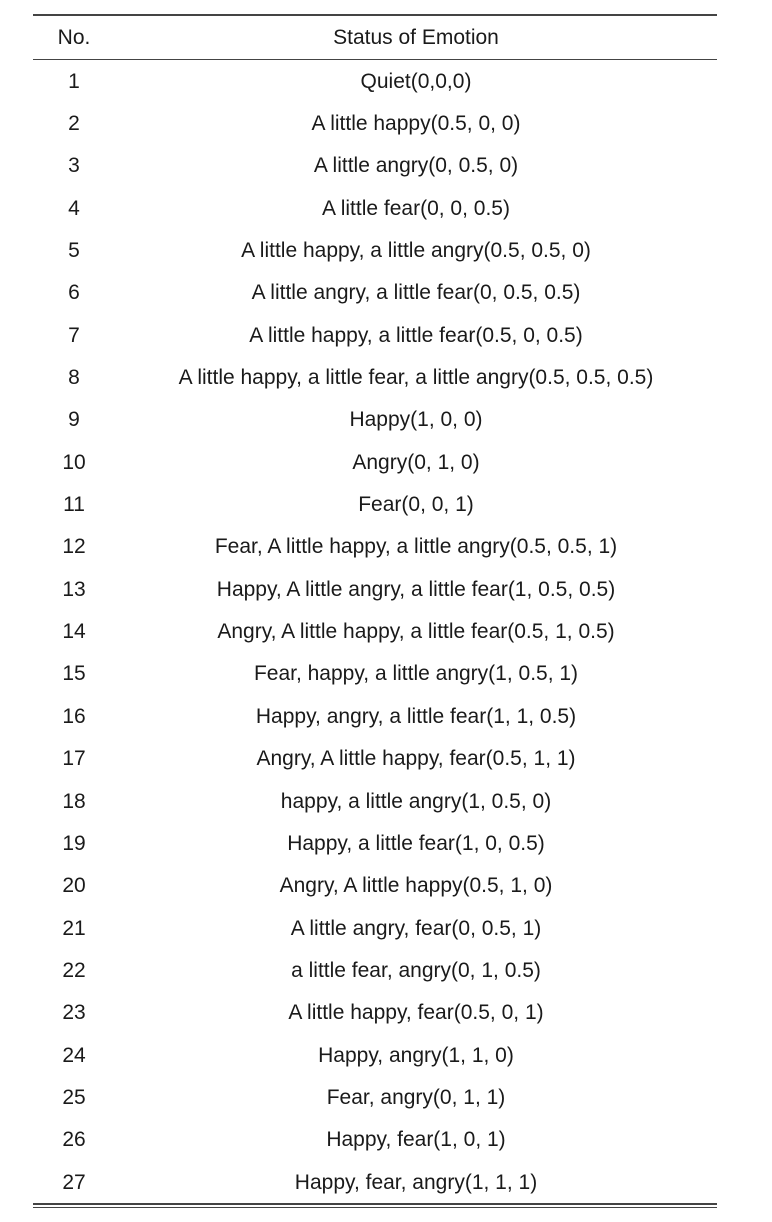 This screenshot has height=1222, width=772. I want to click on cell-status: A little fear(0, 0, 0.5), so click(416, 208).